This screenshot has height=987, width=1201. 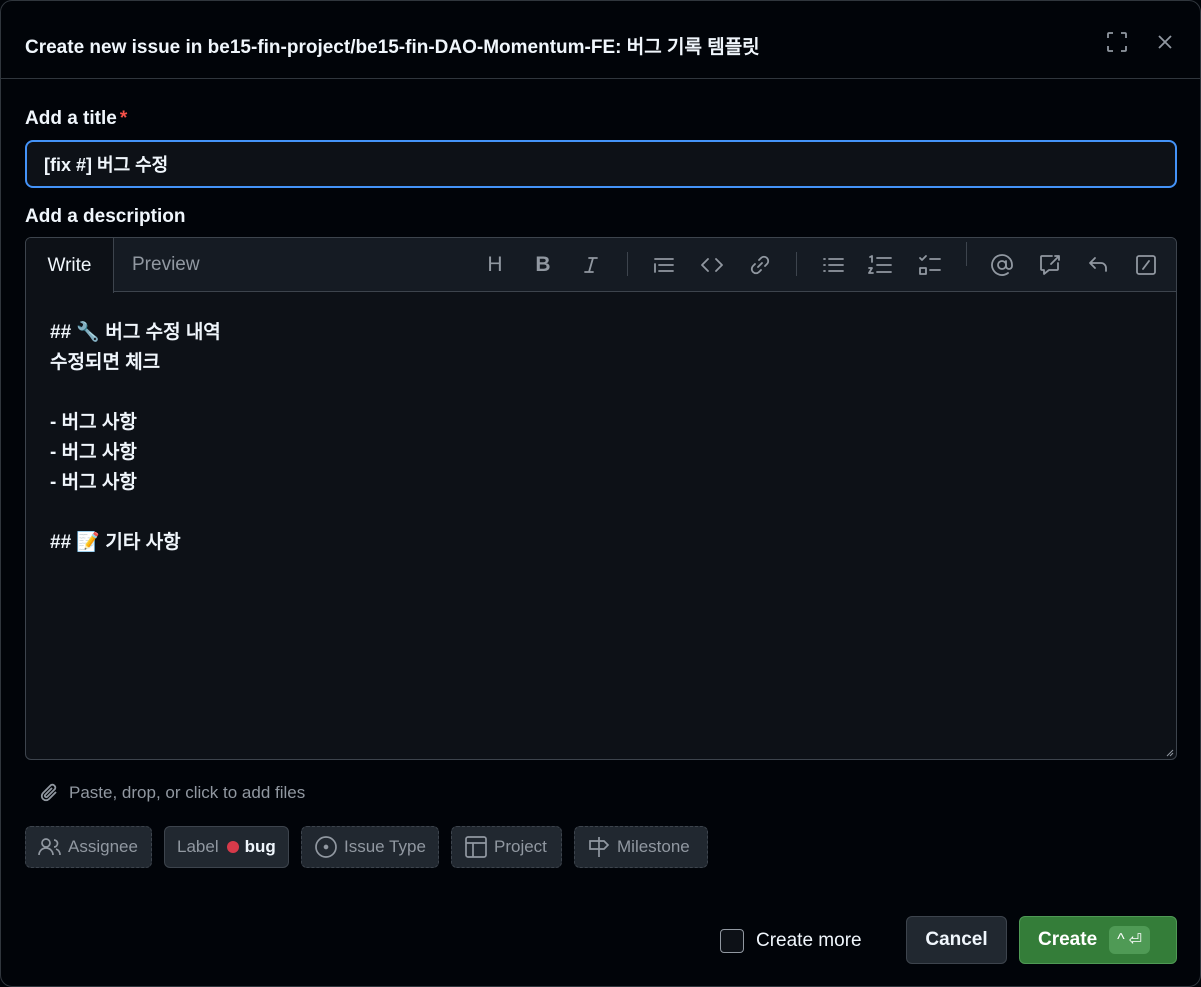 I want to click on create-more-checkbox, so click(x=732, y=941).